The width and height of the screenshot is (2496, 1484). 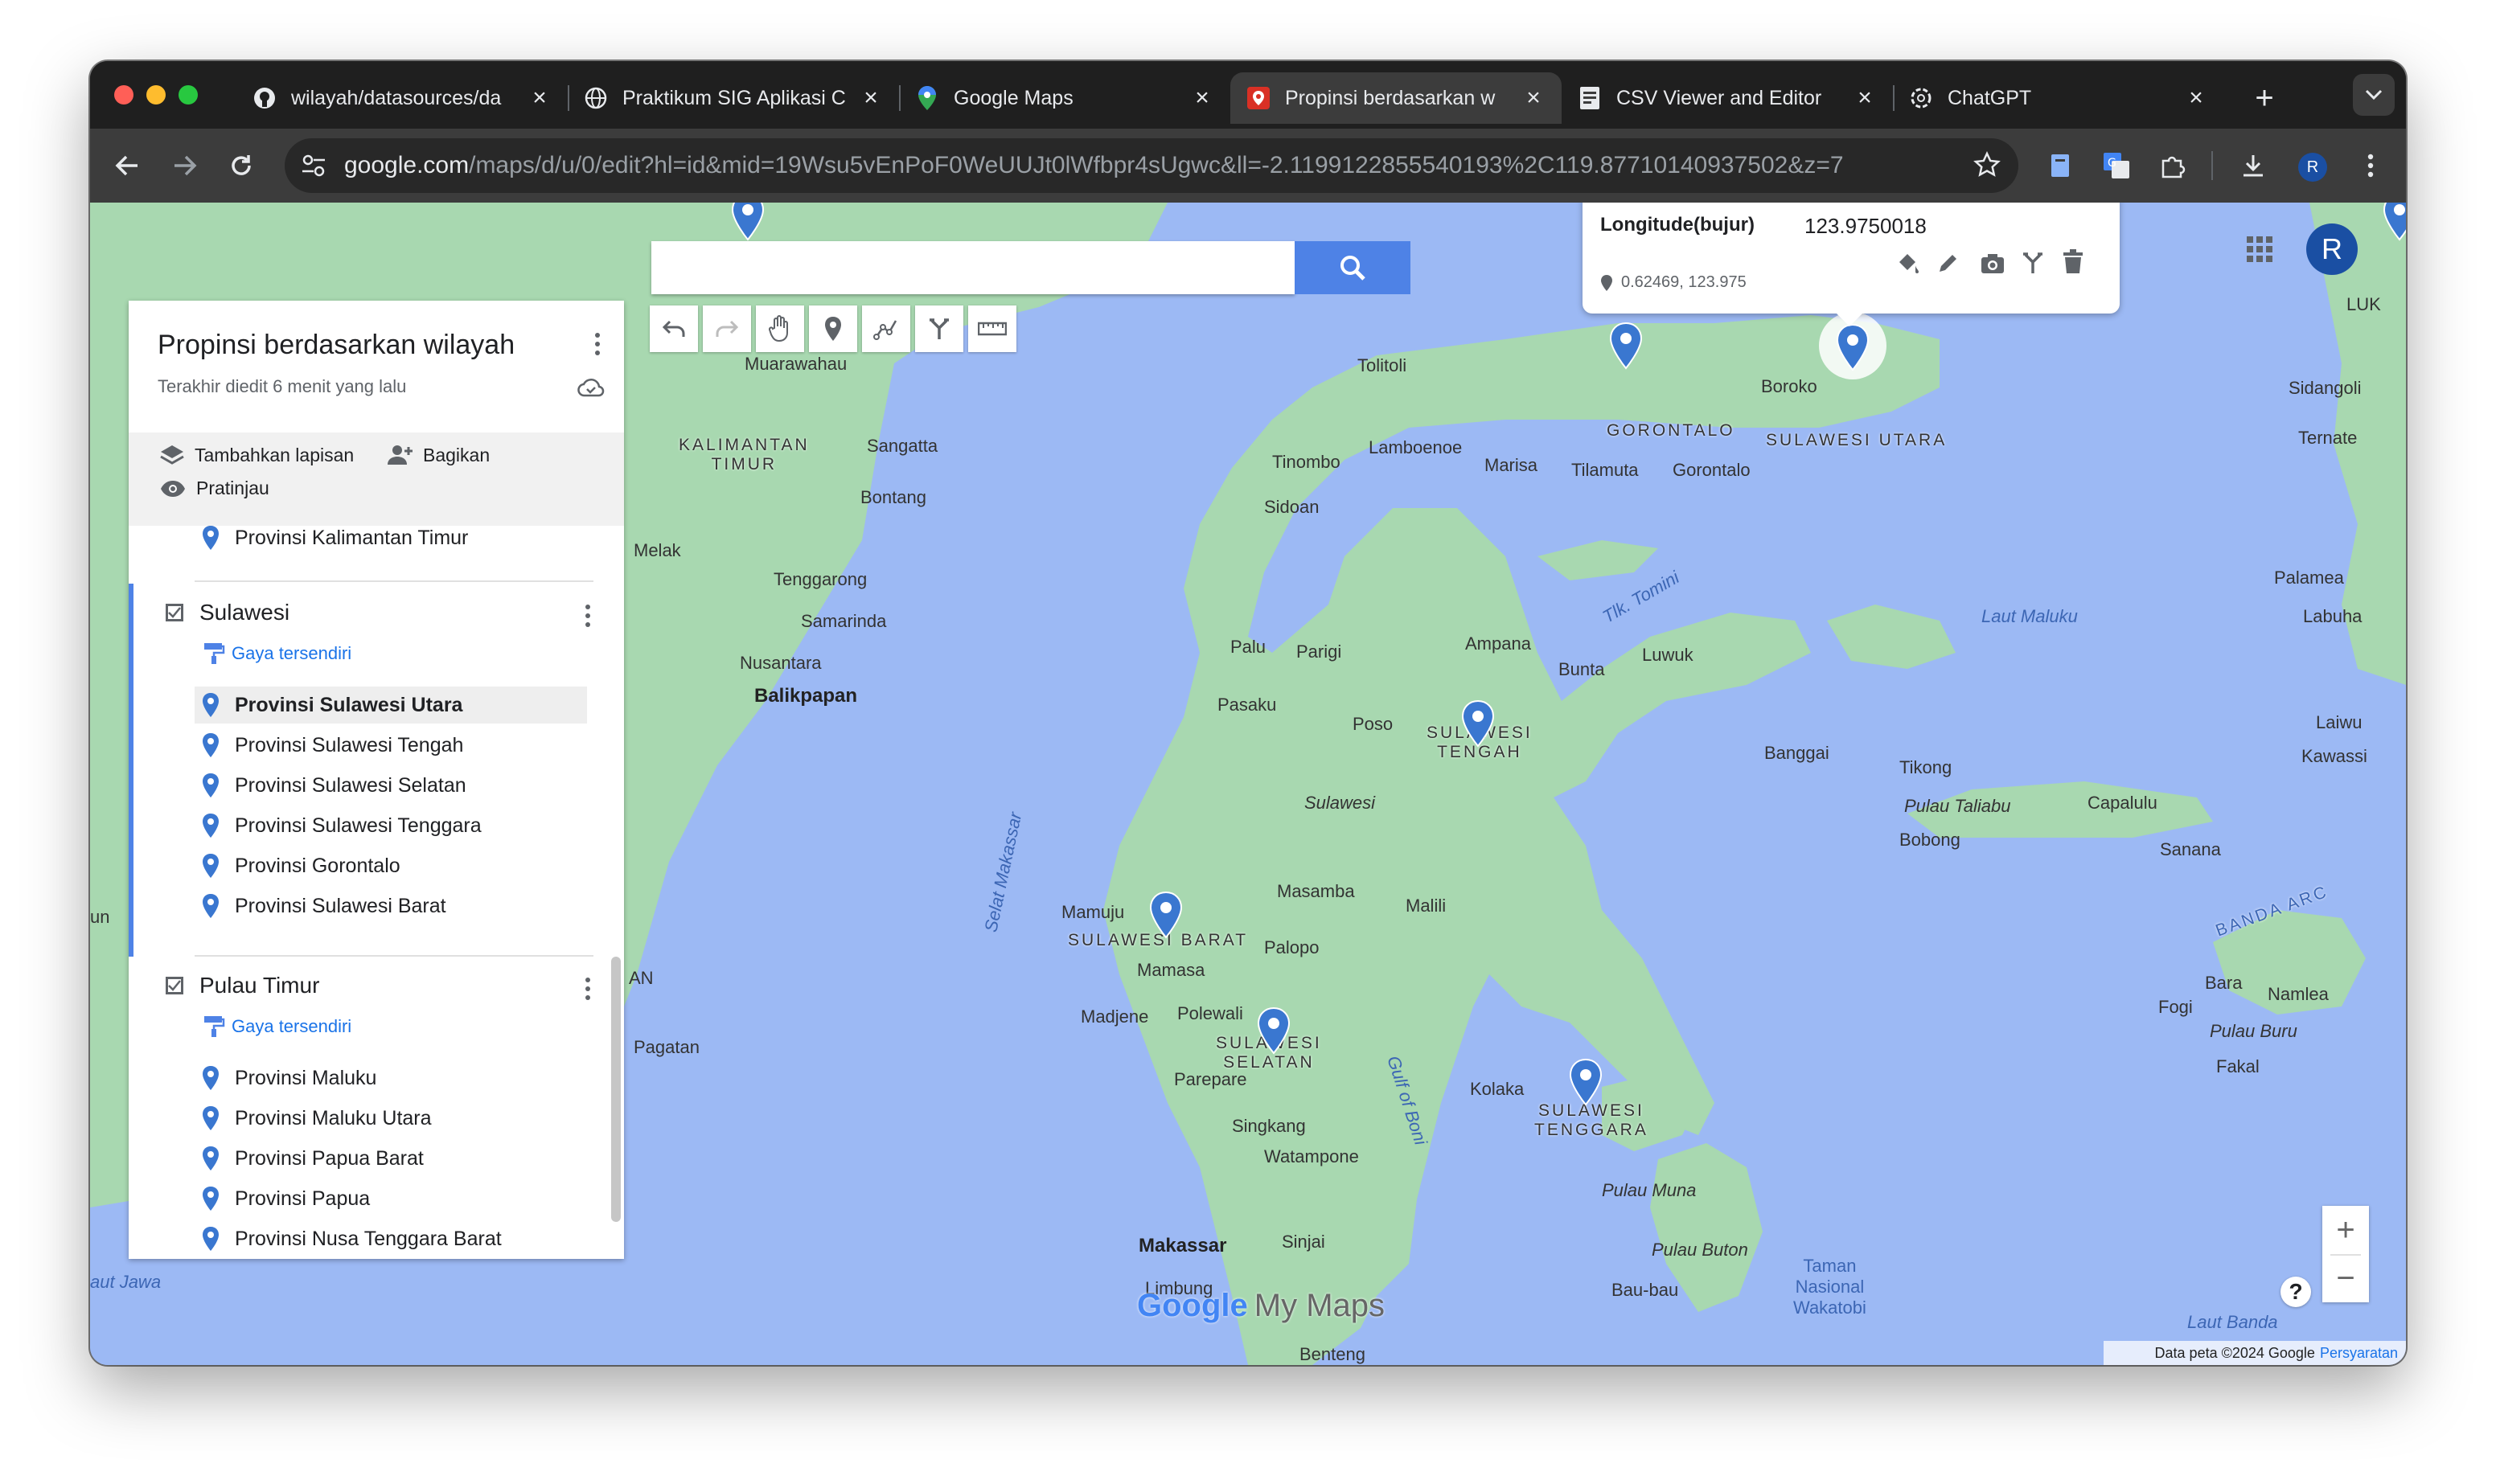 What do you see at coordinates (286, 1199) in the screenshot?
I see `list-item: Provinsi Papua` at bounding box center [286, 1199].